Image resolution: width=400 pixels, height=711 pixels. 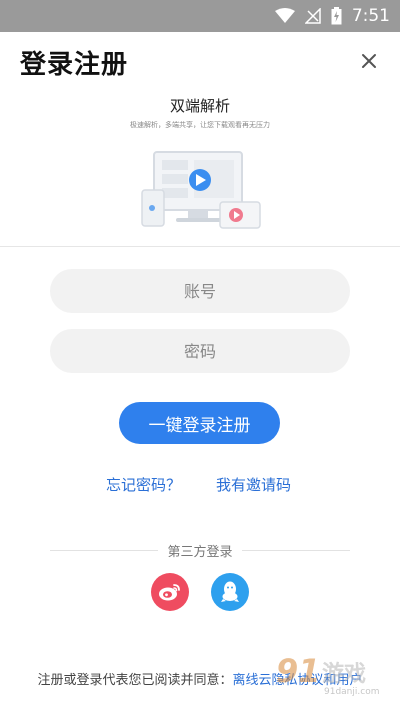 I want to click on account-input, so click(x=200, y=291).